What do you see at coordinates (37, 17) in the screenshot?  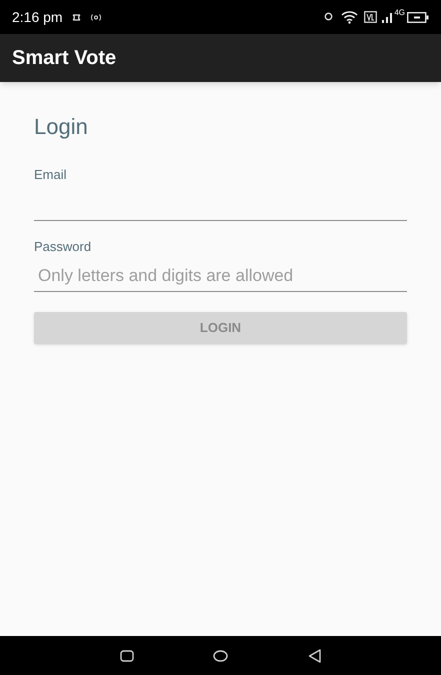 I see `status-time: 2:16 pm` at bounding box center [37, 17].